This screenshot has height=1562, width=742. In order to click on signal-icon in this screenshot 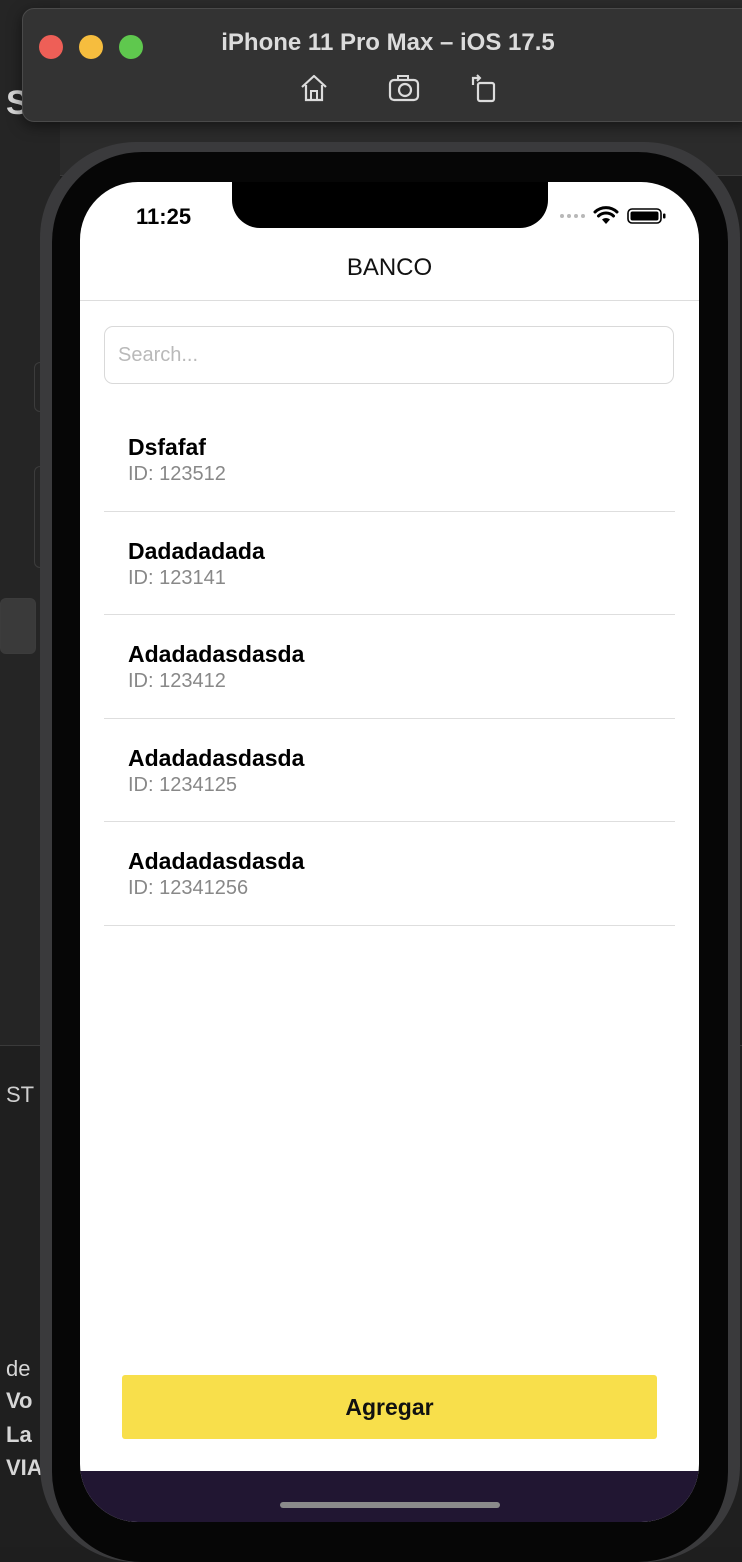, I will do `click(572, 216)`.